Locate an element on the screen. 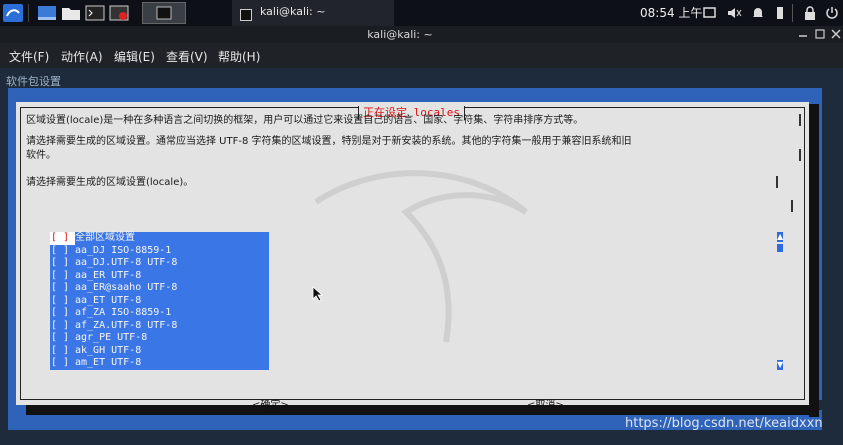 This screenshot has width=843, height=445. list-scrollbar: ▲ ▼ is located at coordinates (780, 301).